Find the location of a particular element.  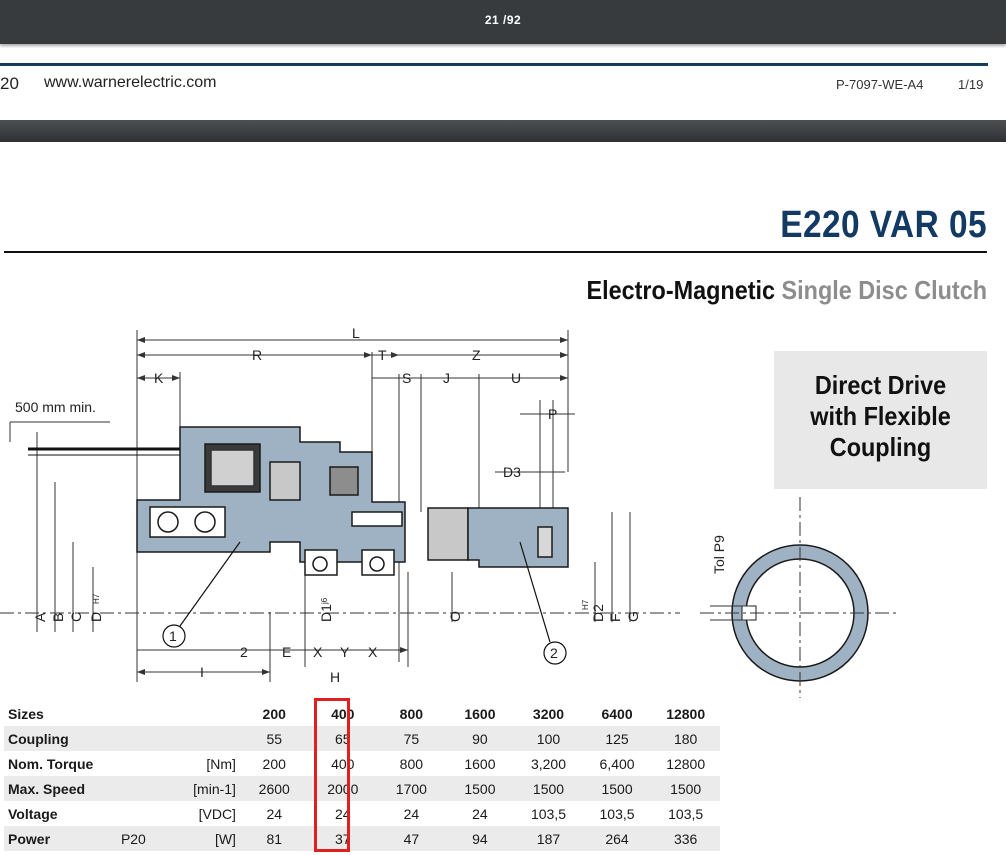

dim-T: T is located at coordinates (382, 355).